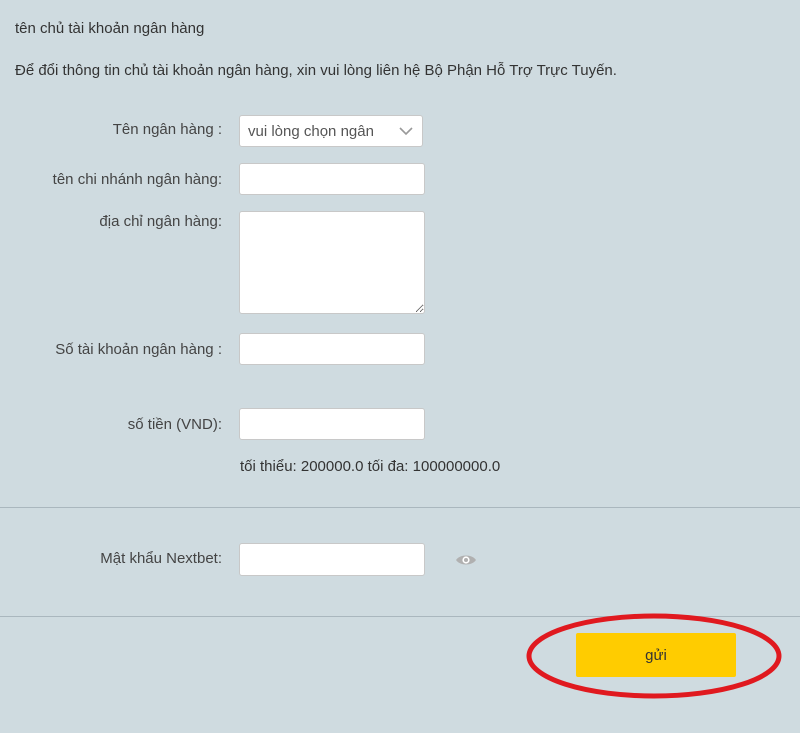  Describe the element at coordinates (161, 558) in the screenshot. I see `password-label: Mật khẩu Nextbet:` at that location.